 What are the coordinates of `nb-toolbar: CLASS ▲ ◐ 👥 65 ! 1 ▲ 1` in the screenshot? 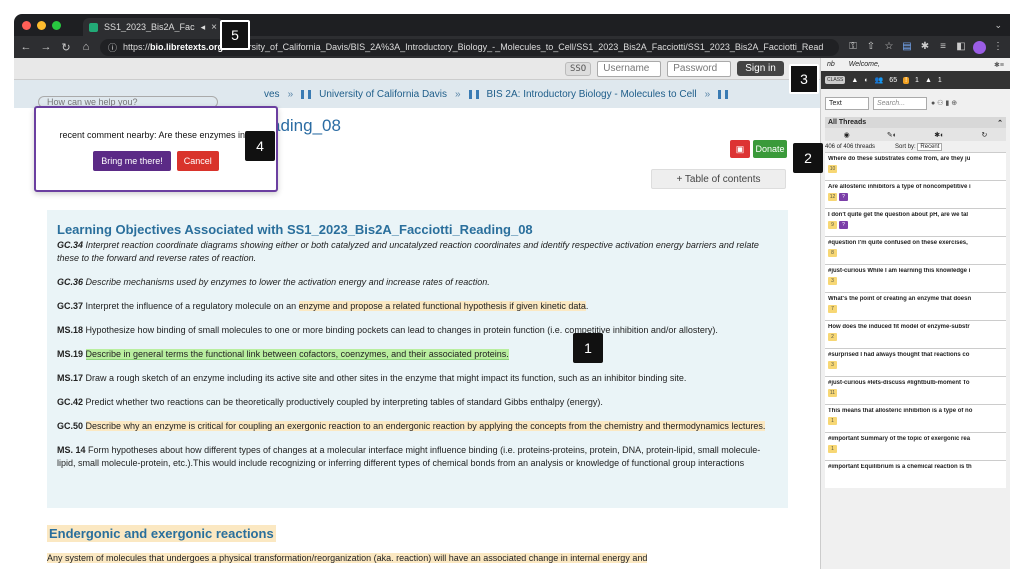 It's located at (915, 80).